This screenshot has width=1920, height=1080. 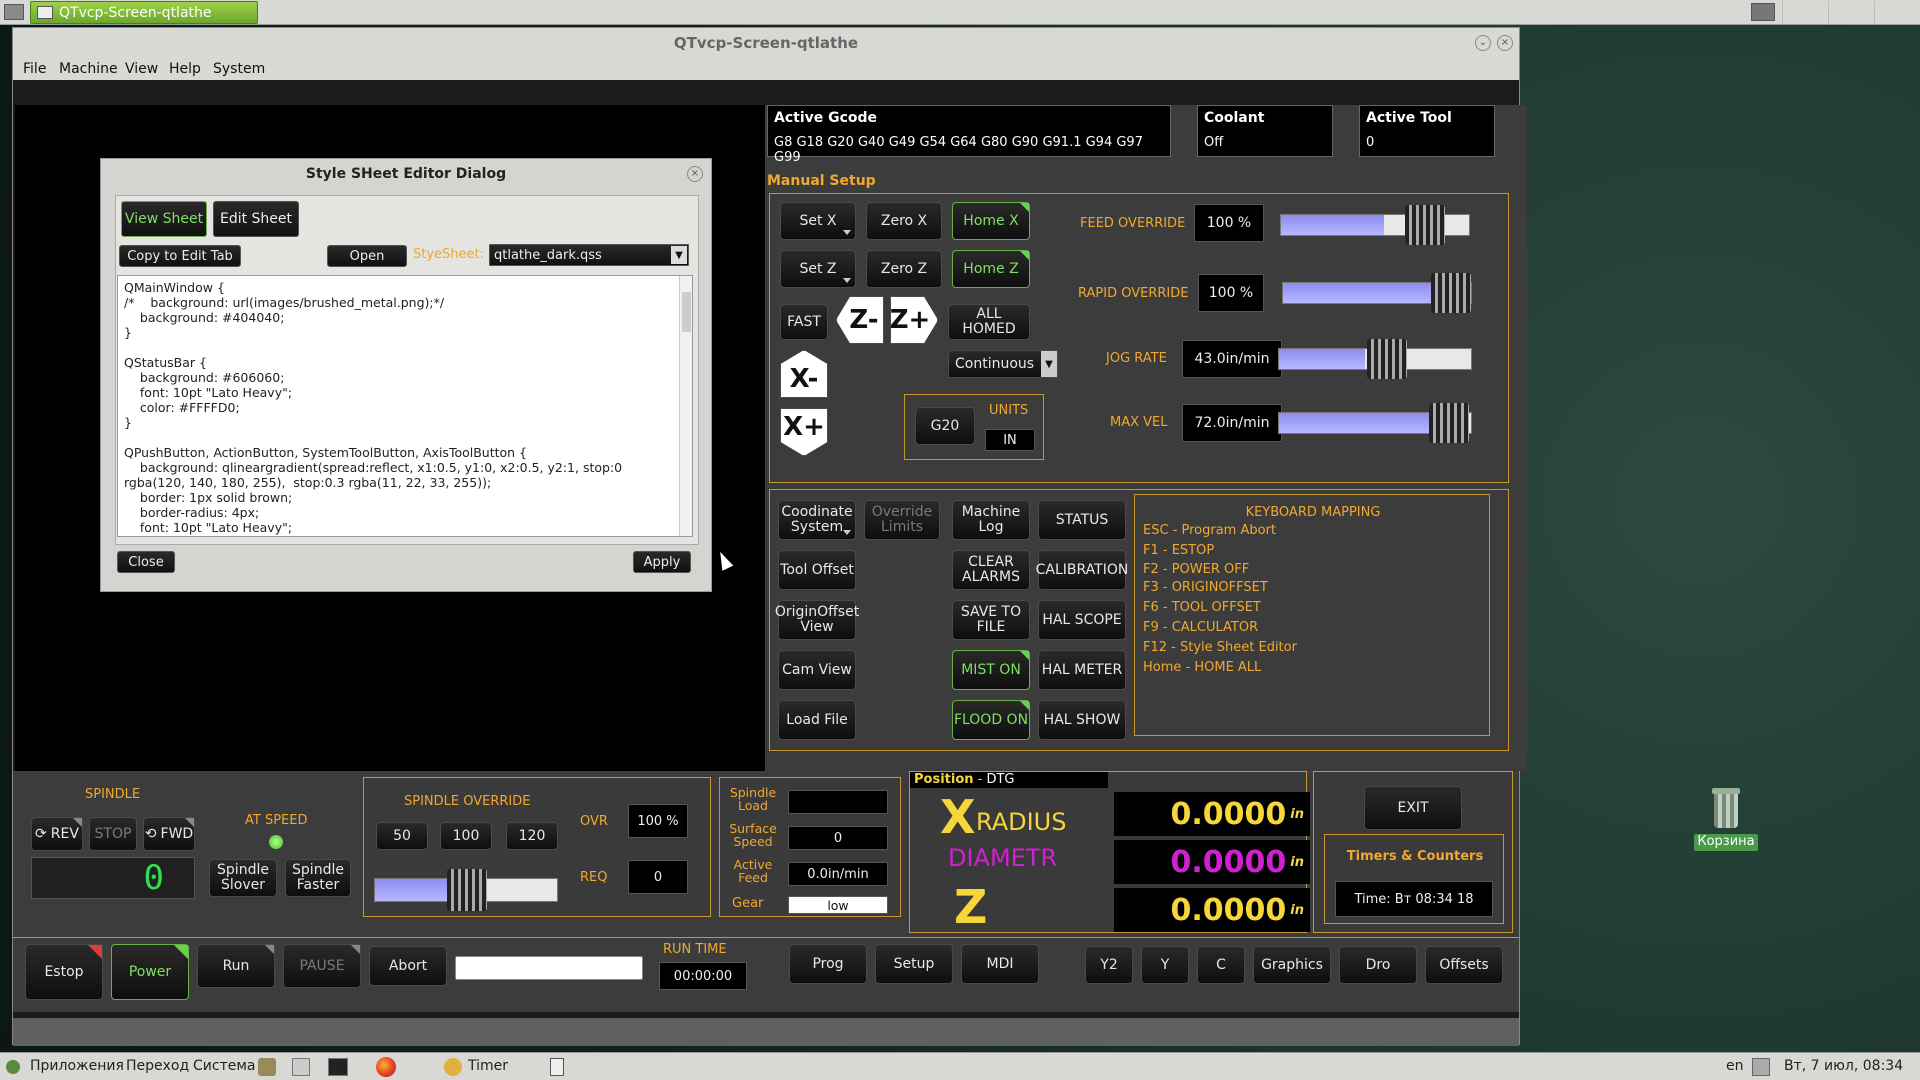 I want to click on spindle-50-button: 50, so click(x=402, y=836).